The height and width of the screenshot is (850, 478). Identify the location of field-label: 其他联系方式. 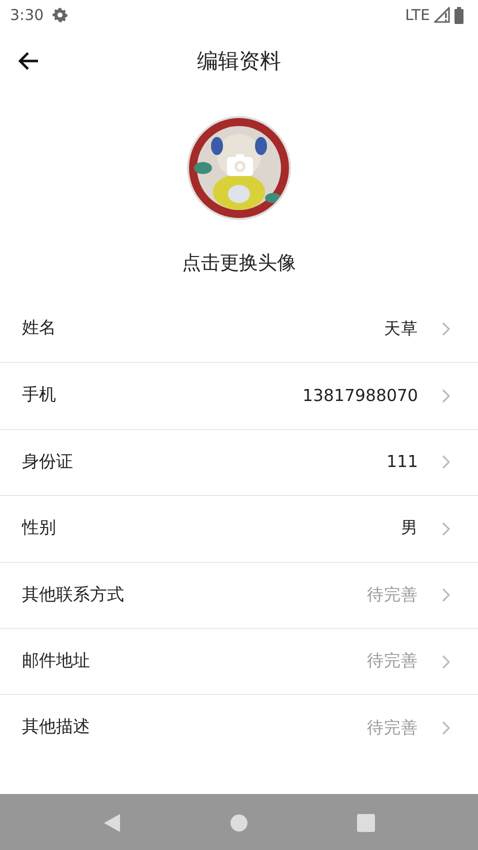
(73, 595).